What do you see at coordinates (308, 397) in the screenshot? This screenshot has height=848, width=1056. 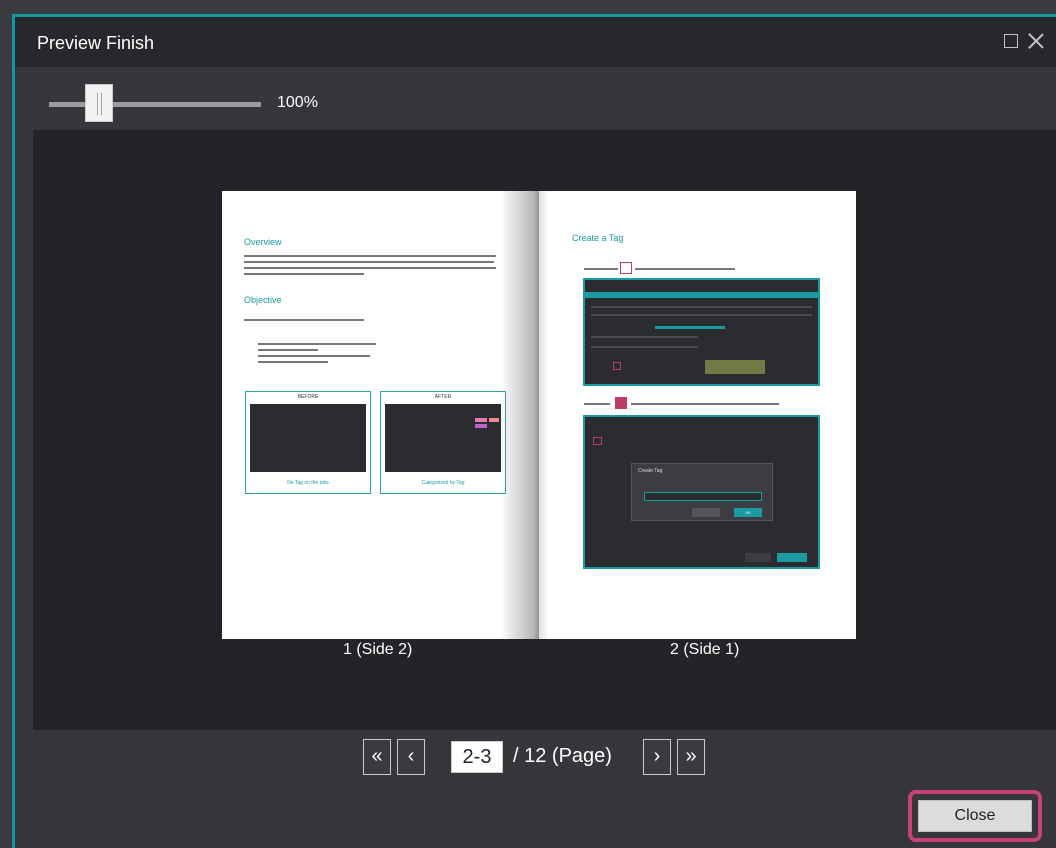 I see `before-label: BEFORE` at bounding box center [308, 397].